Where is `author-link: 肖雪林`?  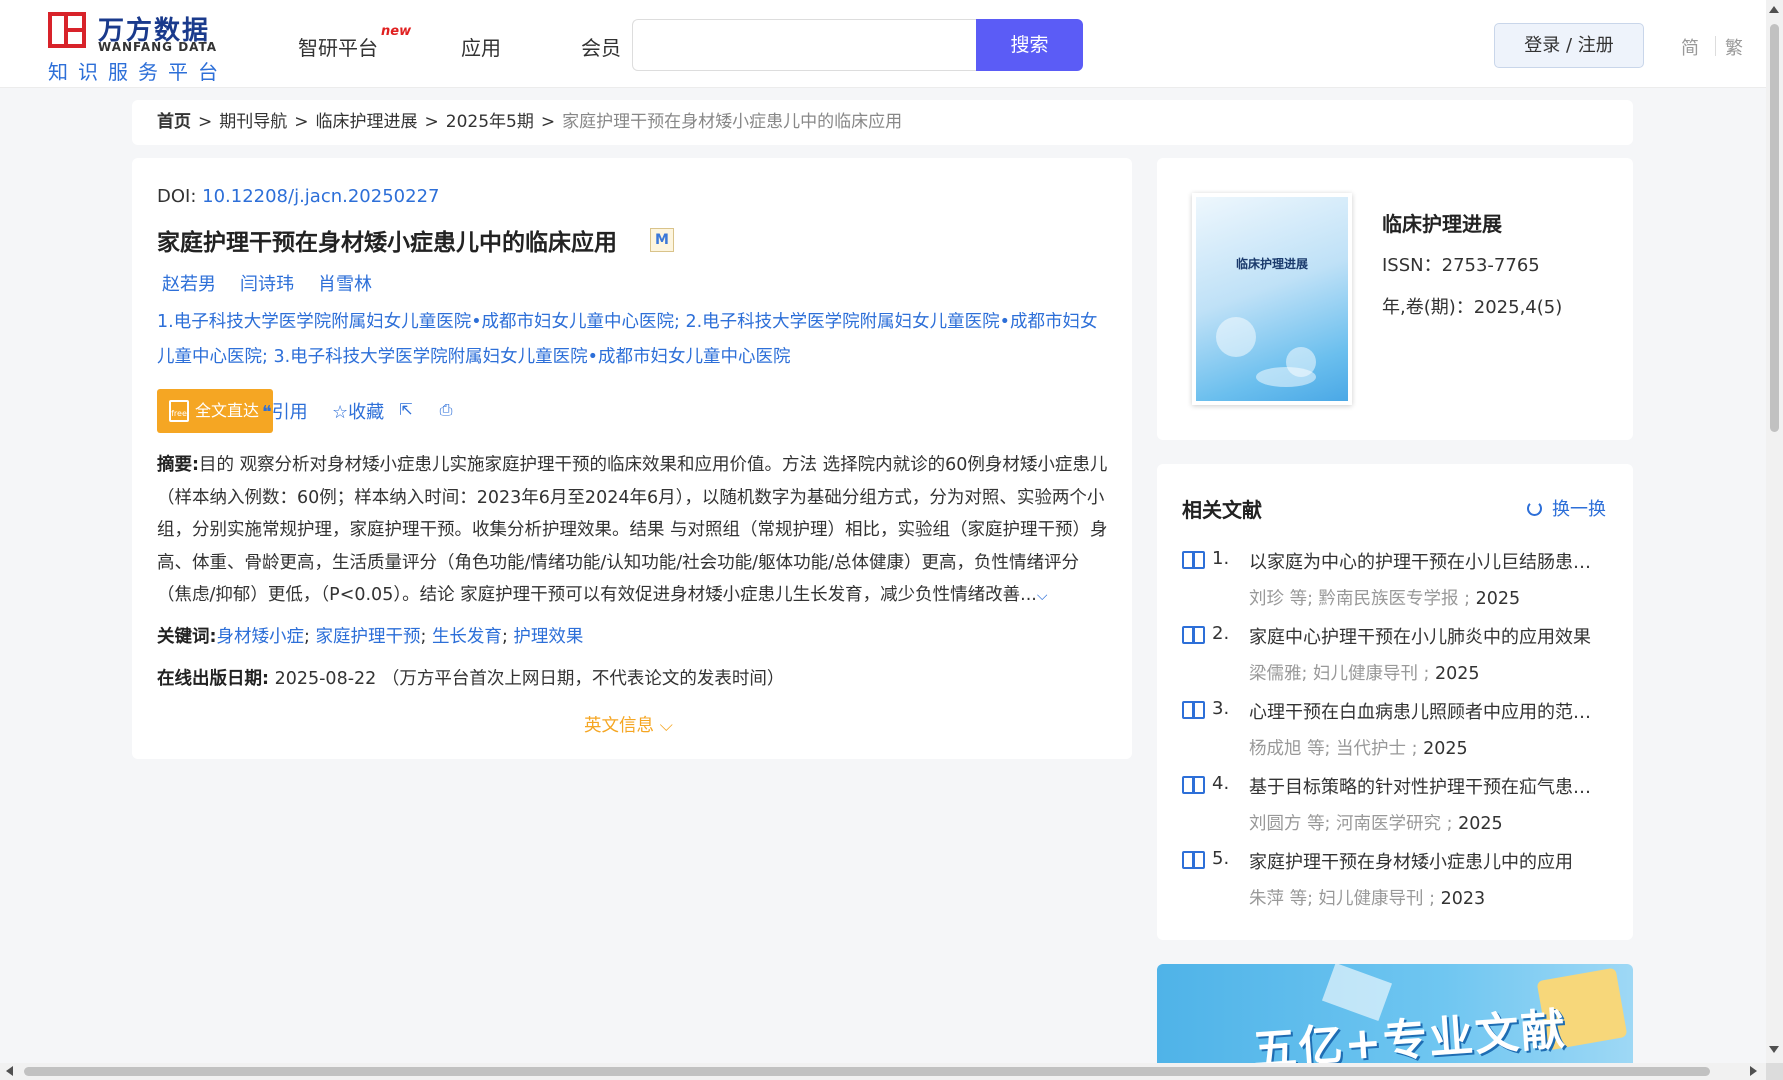
author-link: 肖雪林 is located at coordinates (345, 284).